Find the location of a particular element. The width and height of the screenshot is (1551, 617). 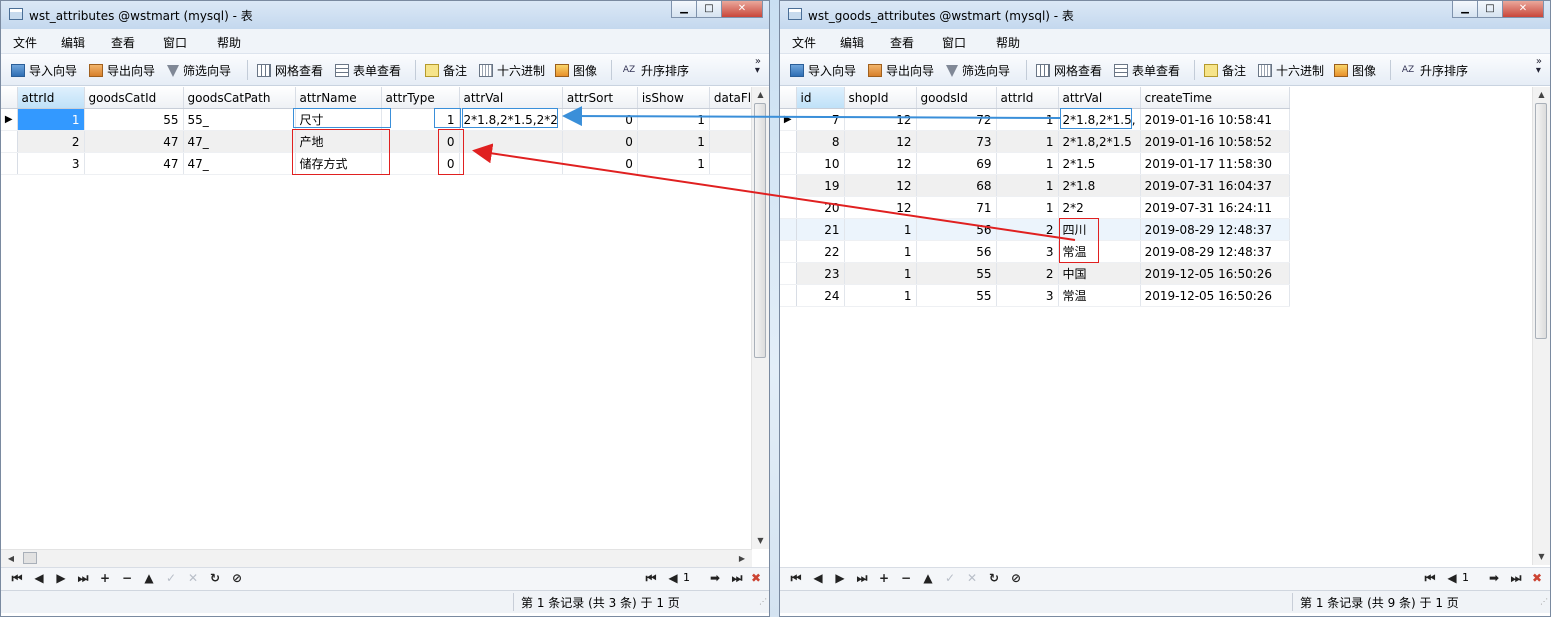

blue-arrow is located at coordinates (811, 116).